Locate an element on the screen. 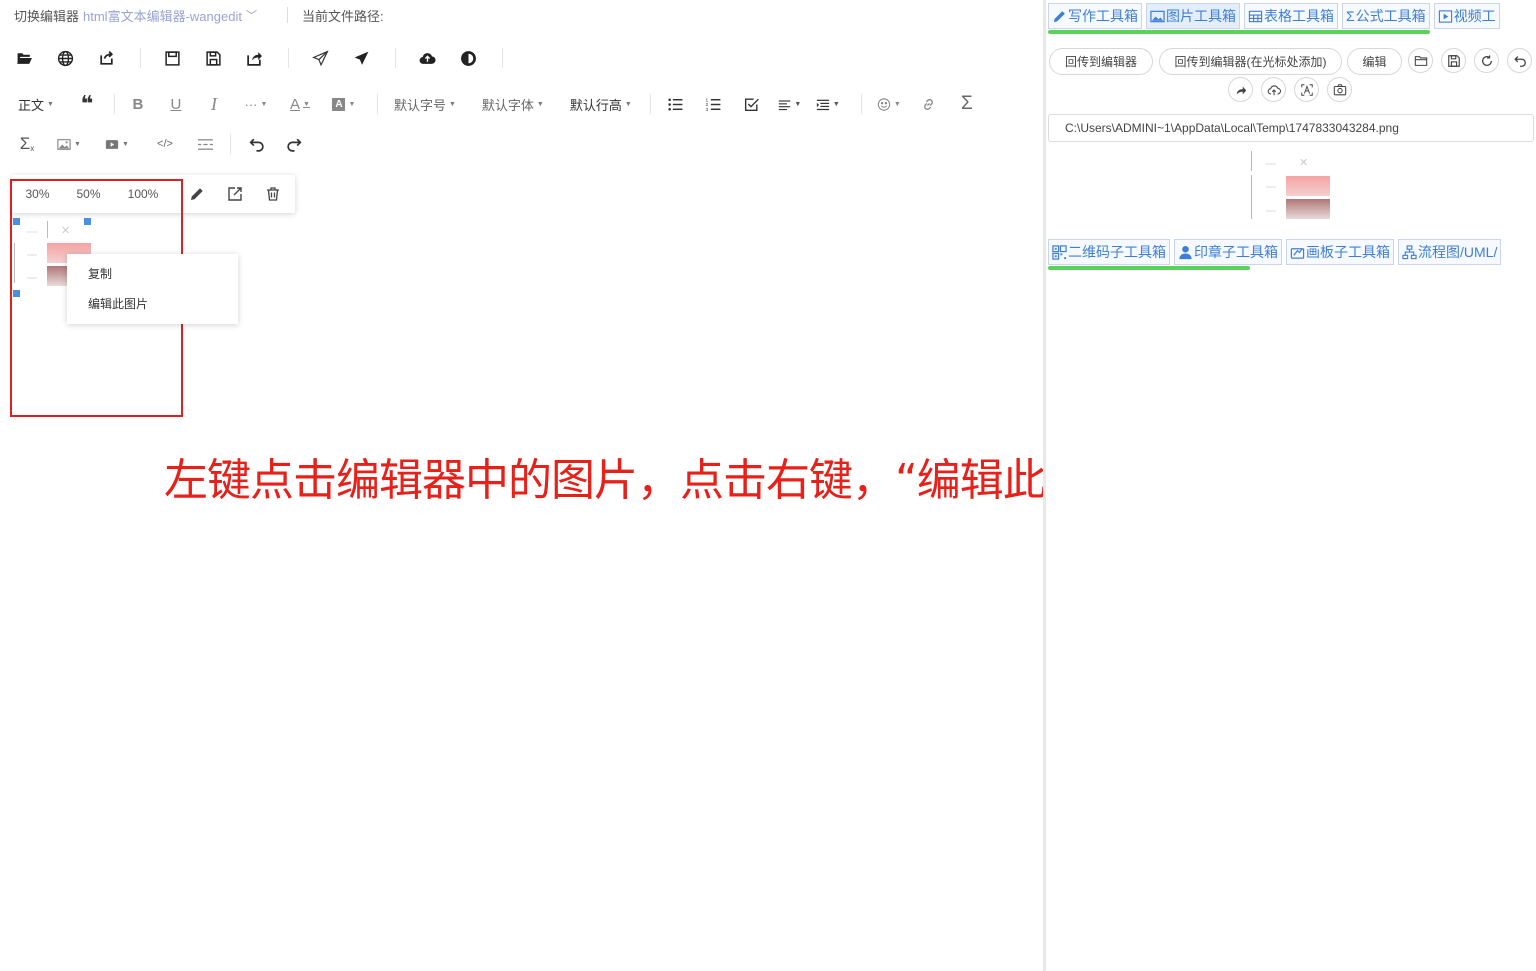 This screenshot has width=1536, height=971. video-icon is located at coordinates (1445, 16).